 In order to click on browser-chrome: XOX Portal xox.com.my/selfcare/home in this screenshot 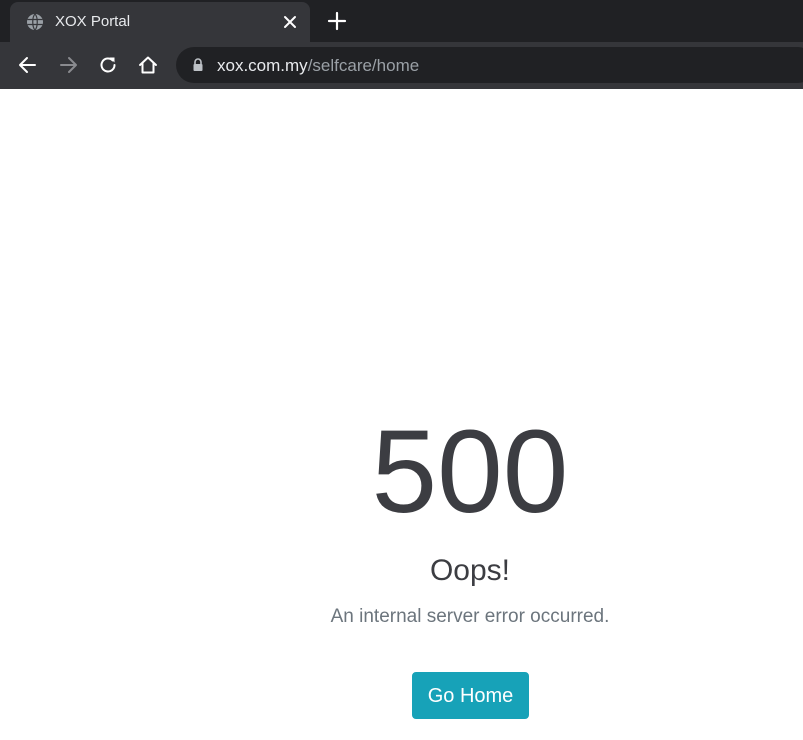, I will do `click(401, 44)`.